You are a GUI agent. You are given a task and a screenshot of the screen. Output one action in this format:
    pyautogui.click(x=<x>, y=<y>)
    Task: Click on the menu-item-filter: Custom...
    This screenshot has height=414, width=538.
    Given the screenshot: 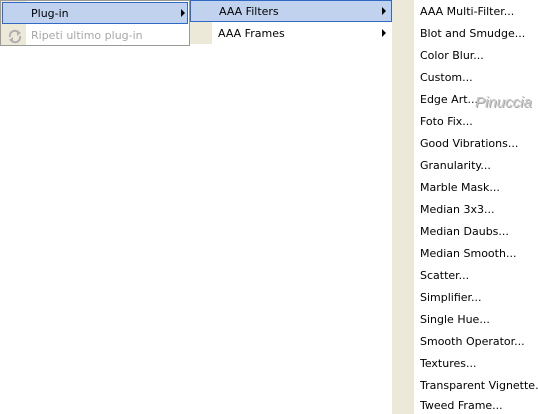 What is the action you would take?
    pyautogui.click(x=465, y=77)
    